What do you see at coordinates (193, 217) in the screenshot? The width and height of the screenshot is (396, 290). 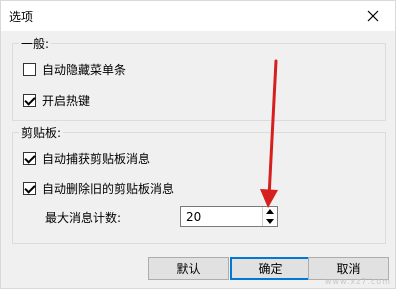 I see `max-message-count-value: 20` at bounding box center [193, 217].